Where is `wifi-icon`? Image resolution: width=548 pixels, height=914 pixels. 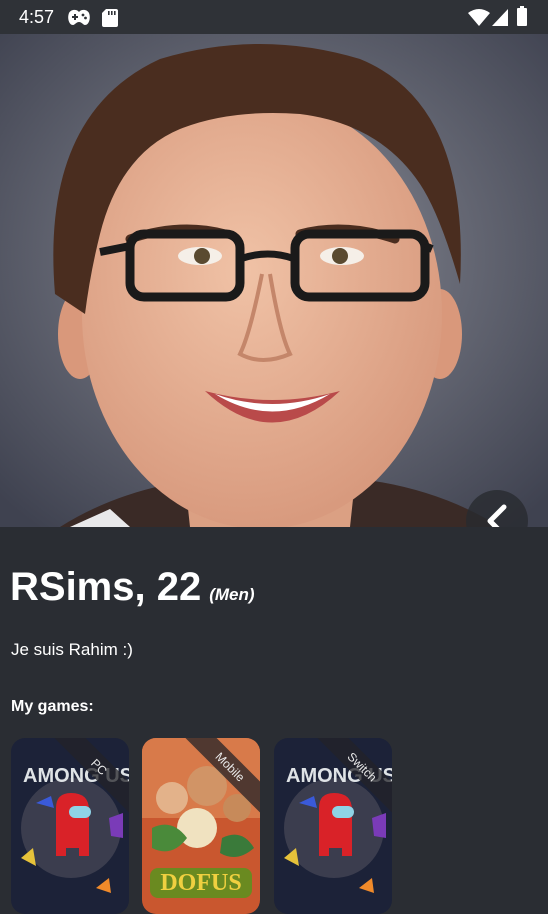
wifi-icon is located at coordinates (479, 20).